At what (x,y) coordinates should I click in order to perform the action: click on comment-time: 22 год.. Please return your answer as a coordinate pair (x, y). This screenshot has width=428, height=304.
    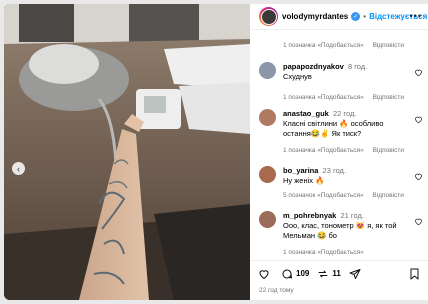
    Looking at the image, I should click on (344, 113).